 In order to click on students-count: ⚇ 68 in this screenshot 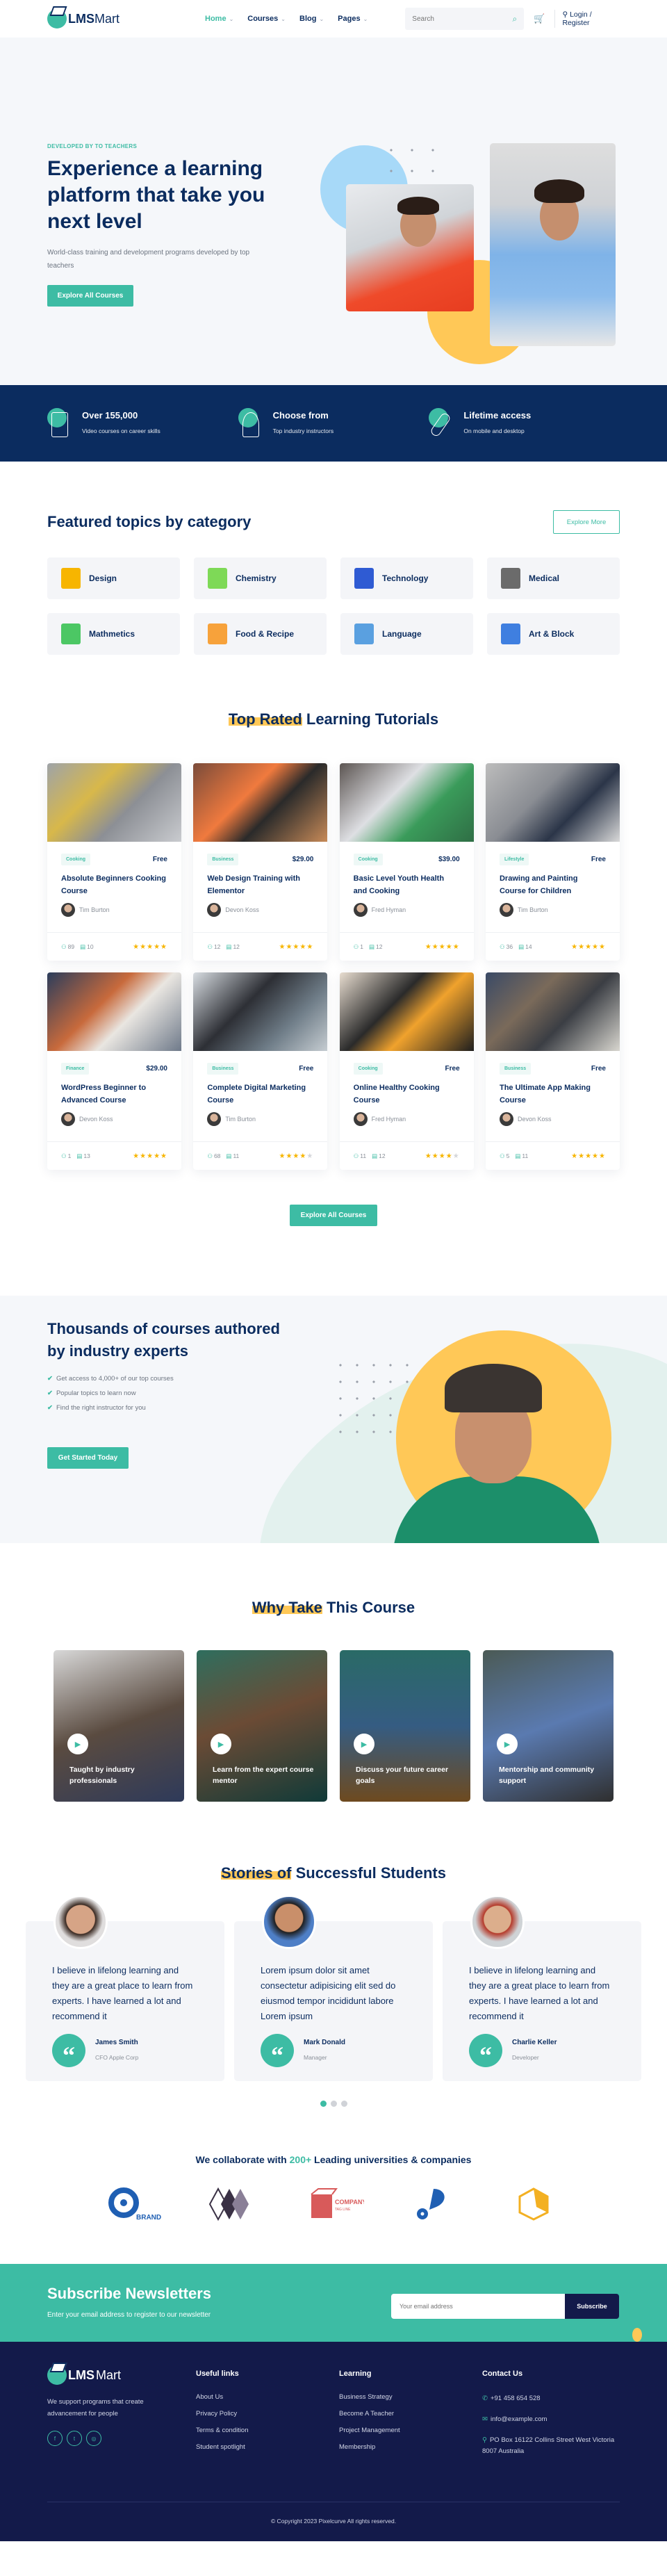, I will do `click(214, 1155)`.